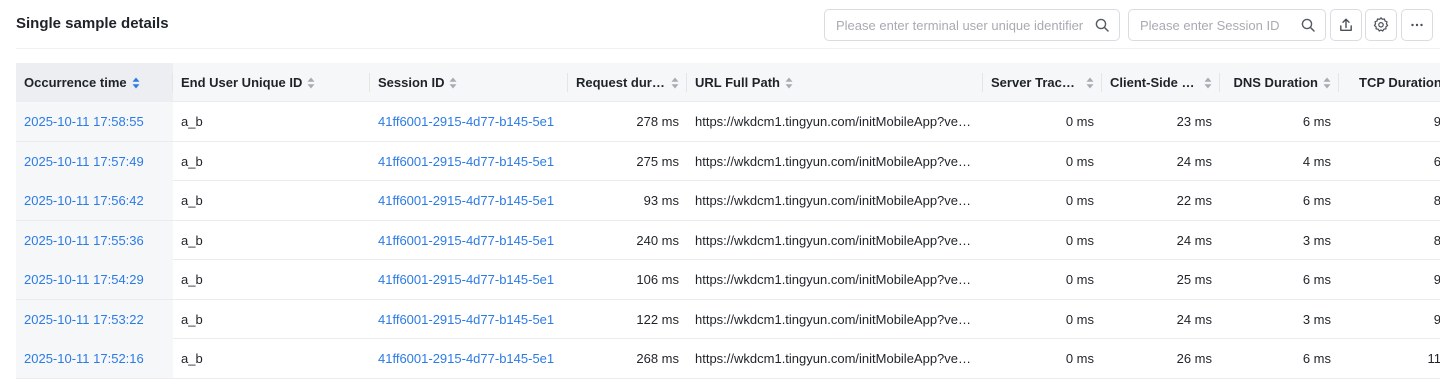  Describe the element at coordinates (737, 82) in the screenshot. I see `column-header-label: URL Full Path` at that location.